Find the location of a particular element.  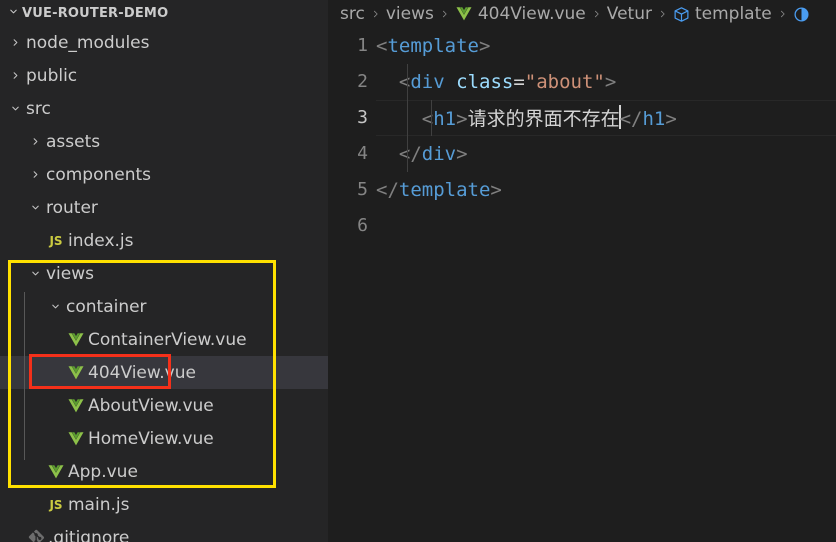

tree-item-label: router is located at coordinates (72, 207).